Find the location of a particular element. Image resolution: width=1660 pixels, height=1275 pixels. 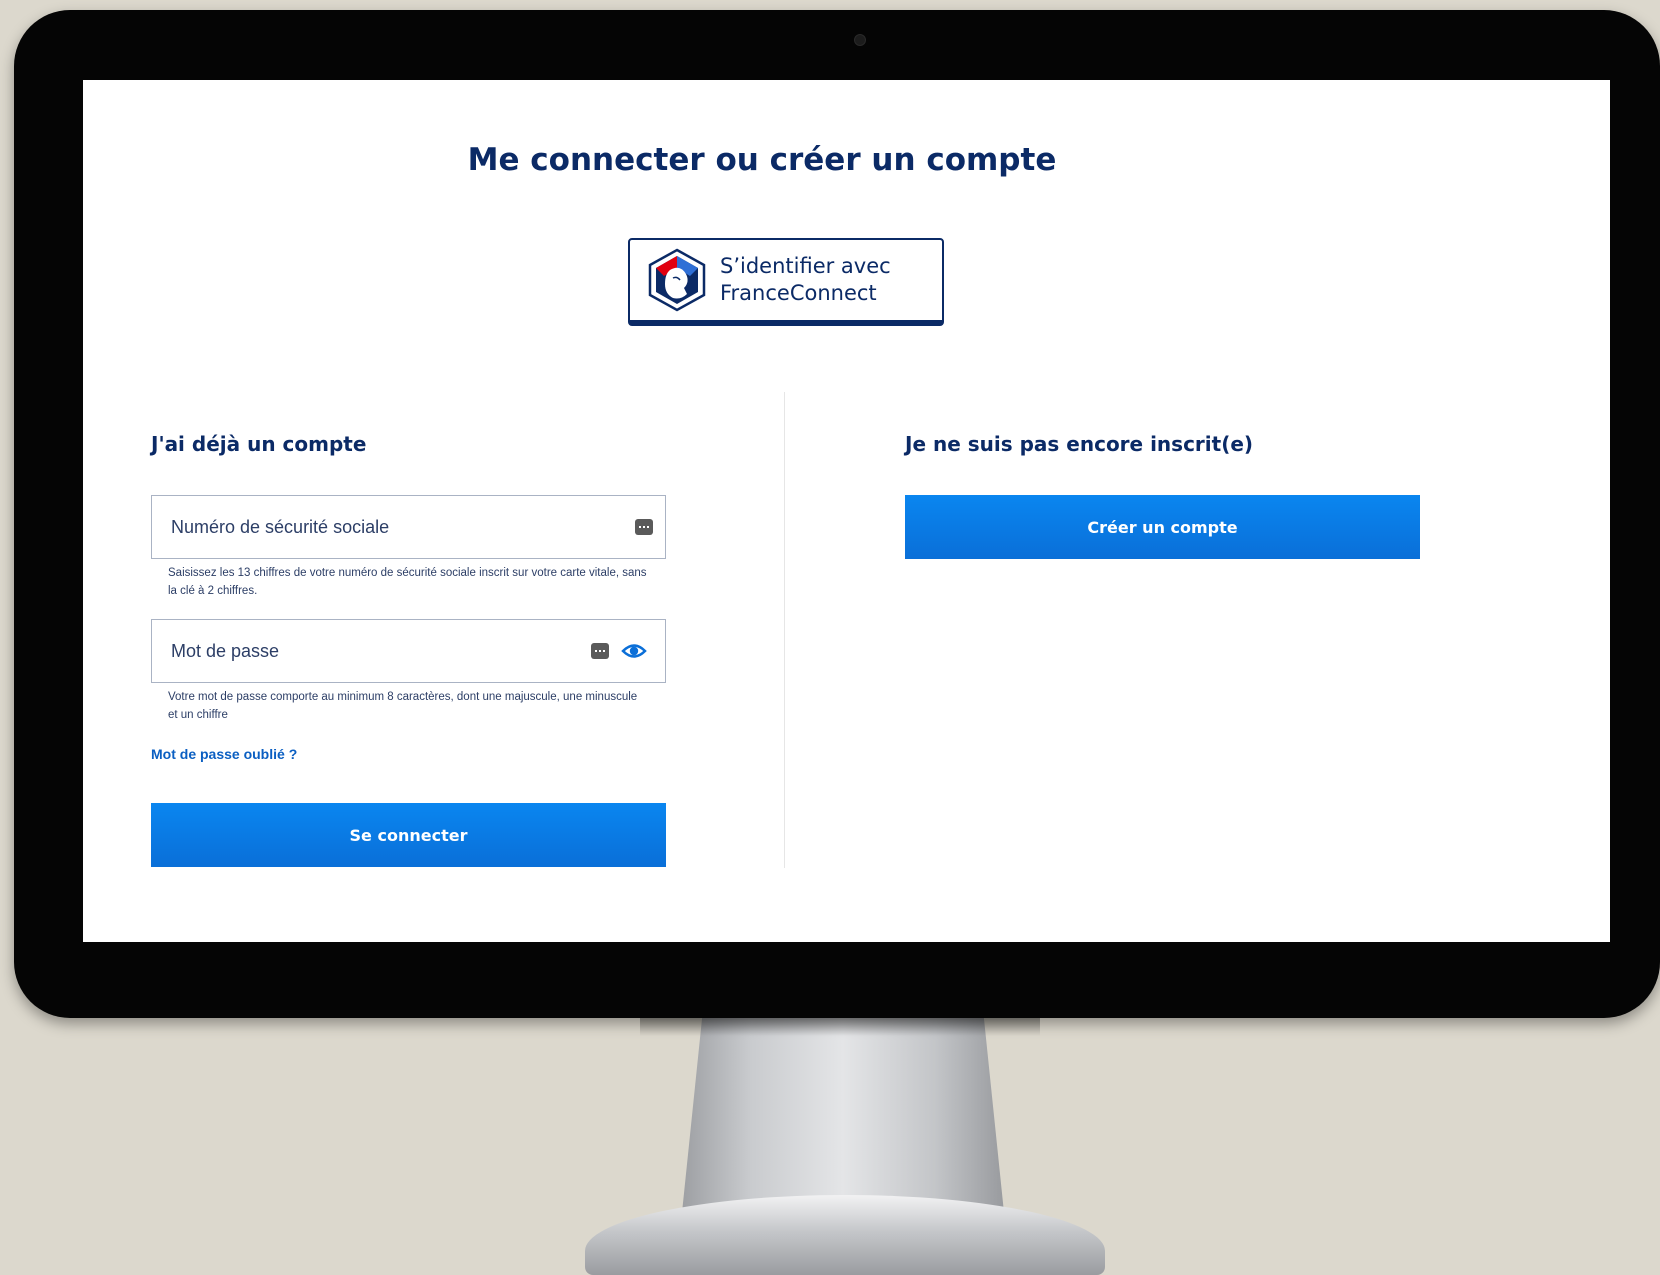

ssn-field is located at coordinates (408, 527).